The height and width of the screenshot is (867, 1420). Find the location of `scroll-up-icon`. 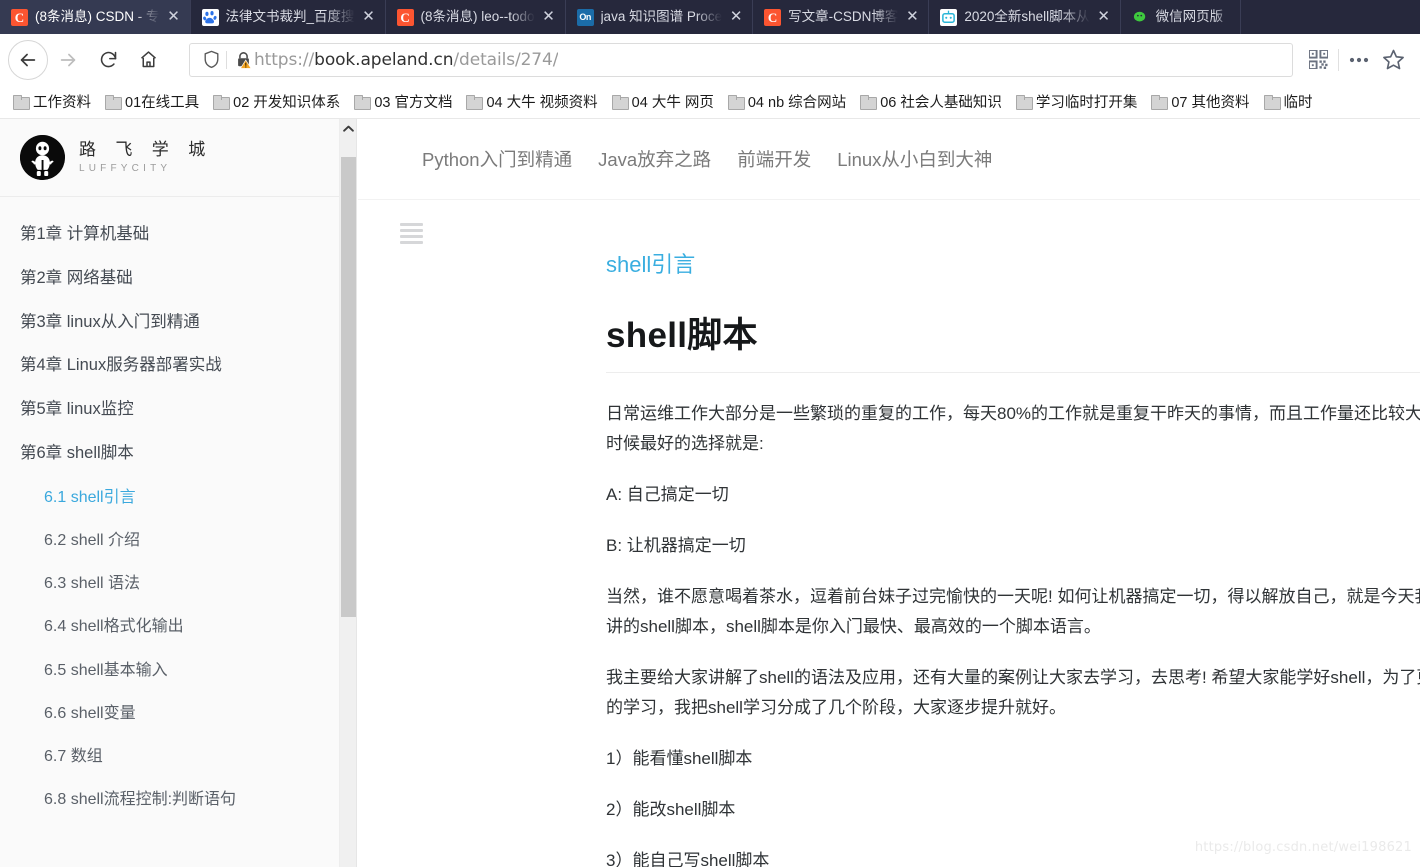

scroll-up-icon is located at coordinates (348, 128).